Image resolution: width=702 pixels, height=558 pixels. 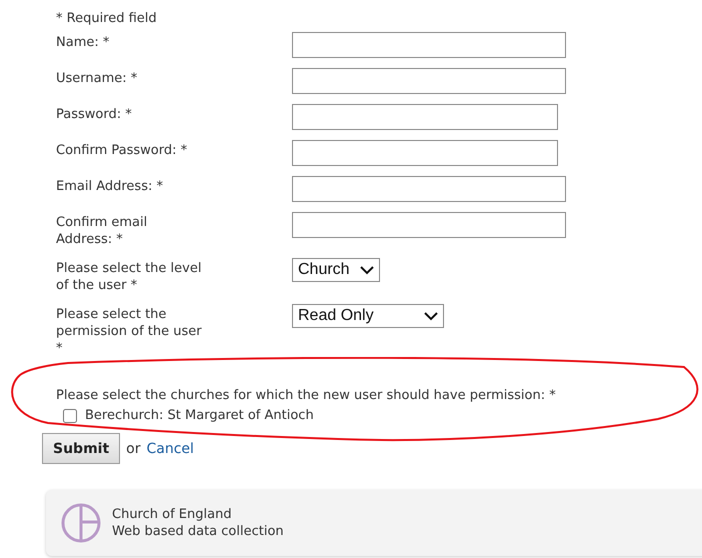 I want to click on select-field: Read Only, so click(x=368, y=316).